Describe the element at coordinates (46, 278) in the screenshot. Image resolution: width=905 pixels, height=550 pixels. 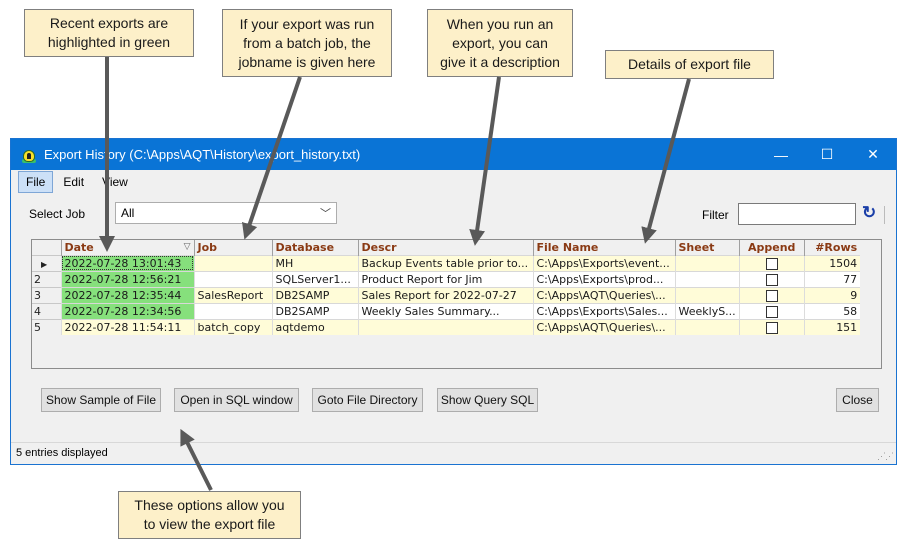
I see `row-header: 2` at that location.